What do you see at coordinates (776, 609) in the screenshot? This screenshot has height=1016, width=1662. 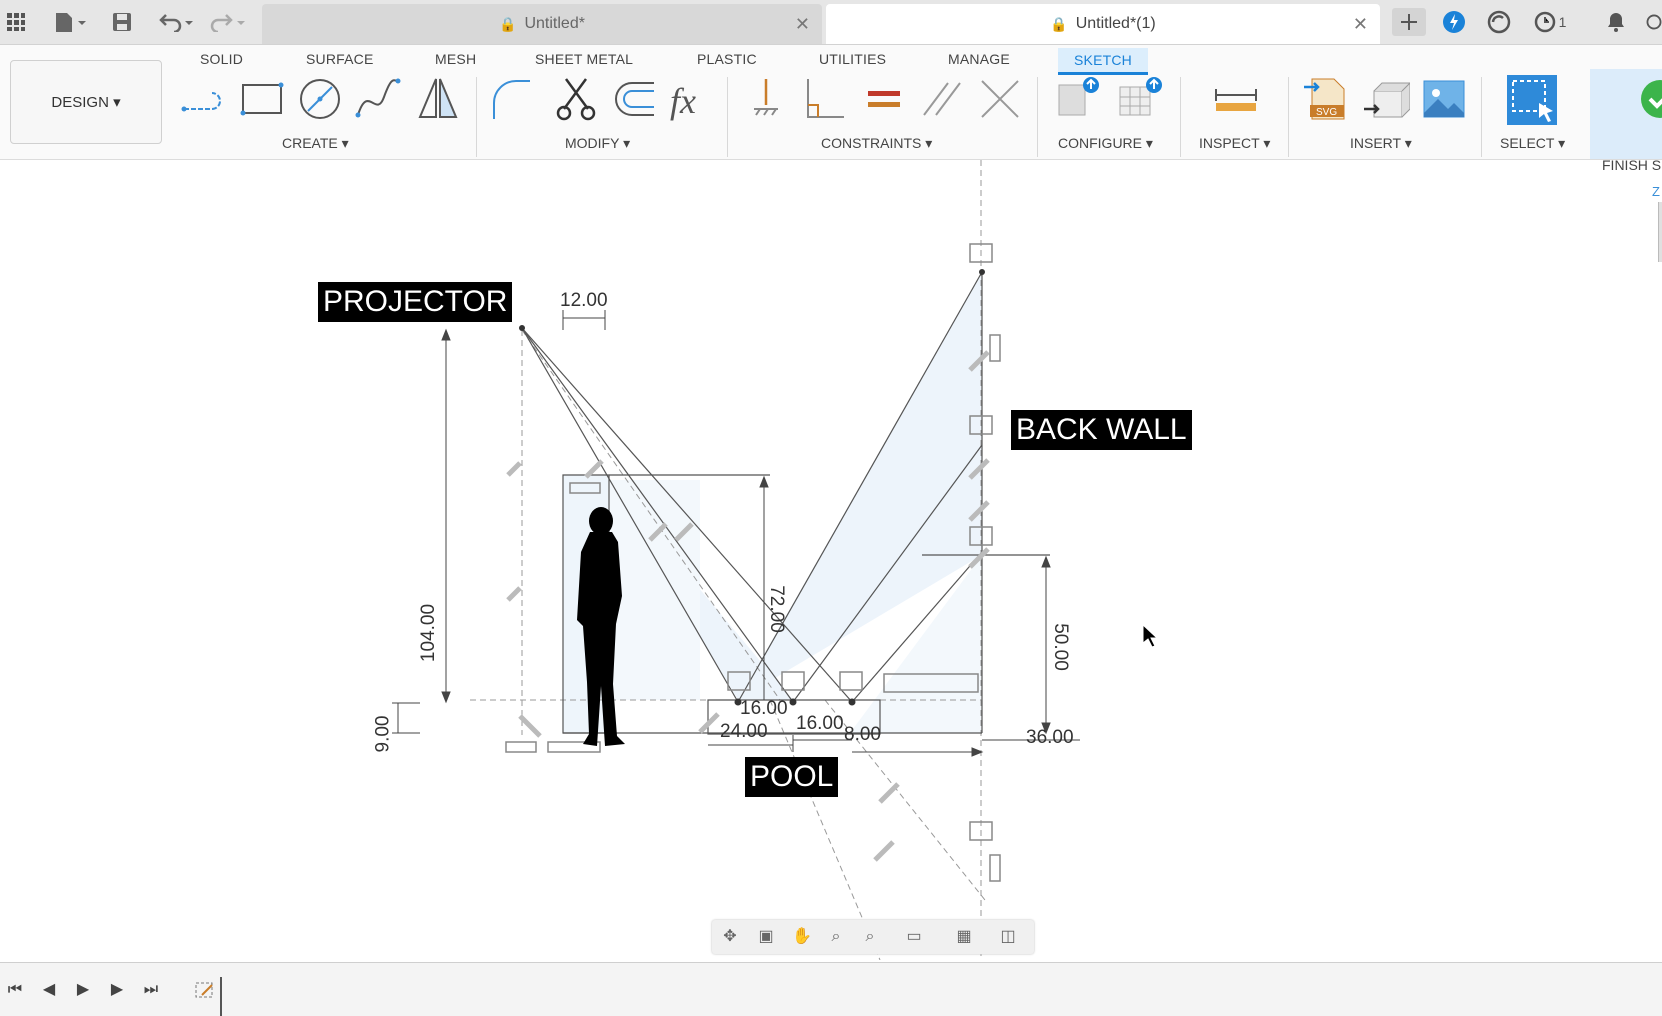 I see `dimension-72: 72.00` at bounding box center [776, 609].